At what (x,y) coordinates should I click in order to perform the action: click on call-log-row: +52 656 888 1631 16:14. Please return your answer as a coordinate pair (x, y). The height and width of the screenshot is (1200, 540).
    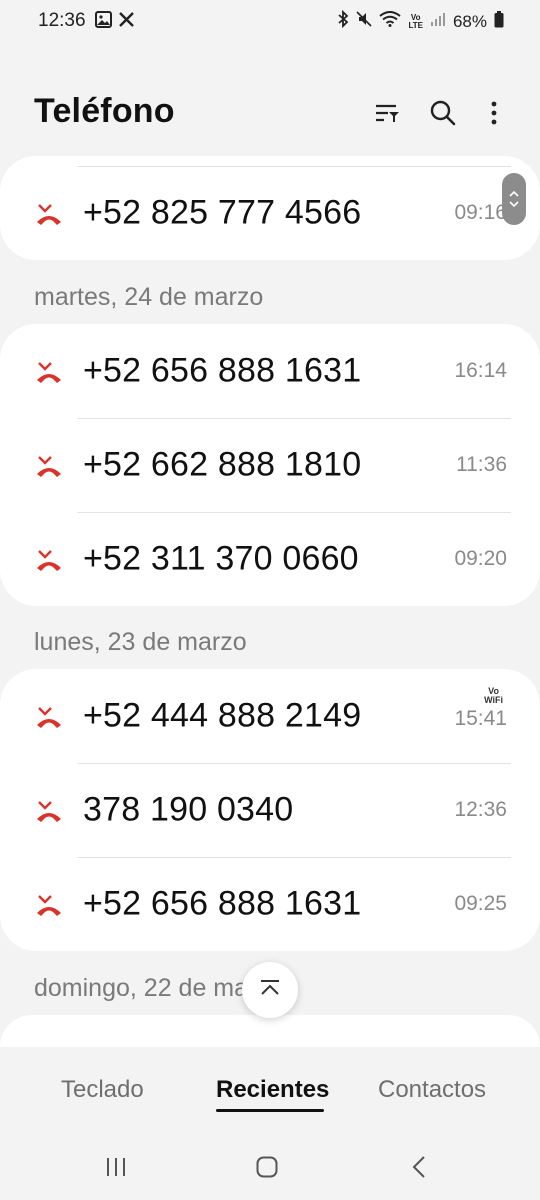
    Looking at the image, I should click on (270, 371).